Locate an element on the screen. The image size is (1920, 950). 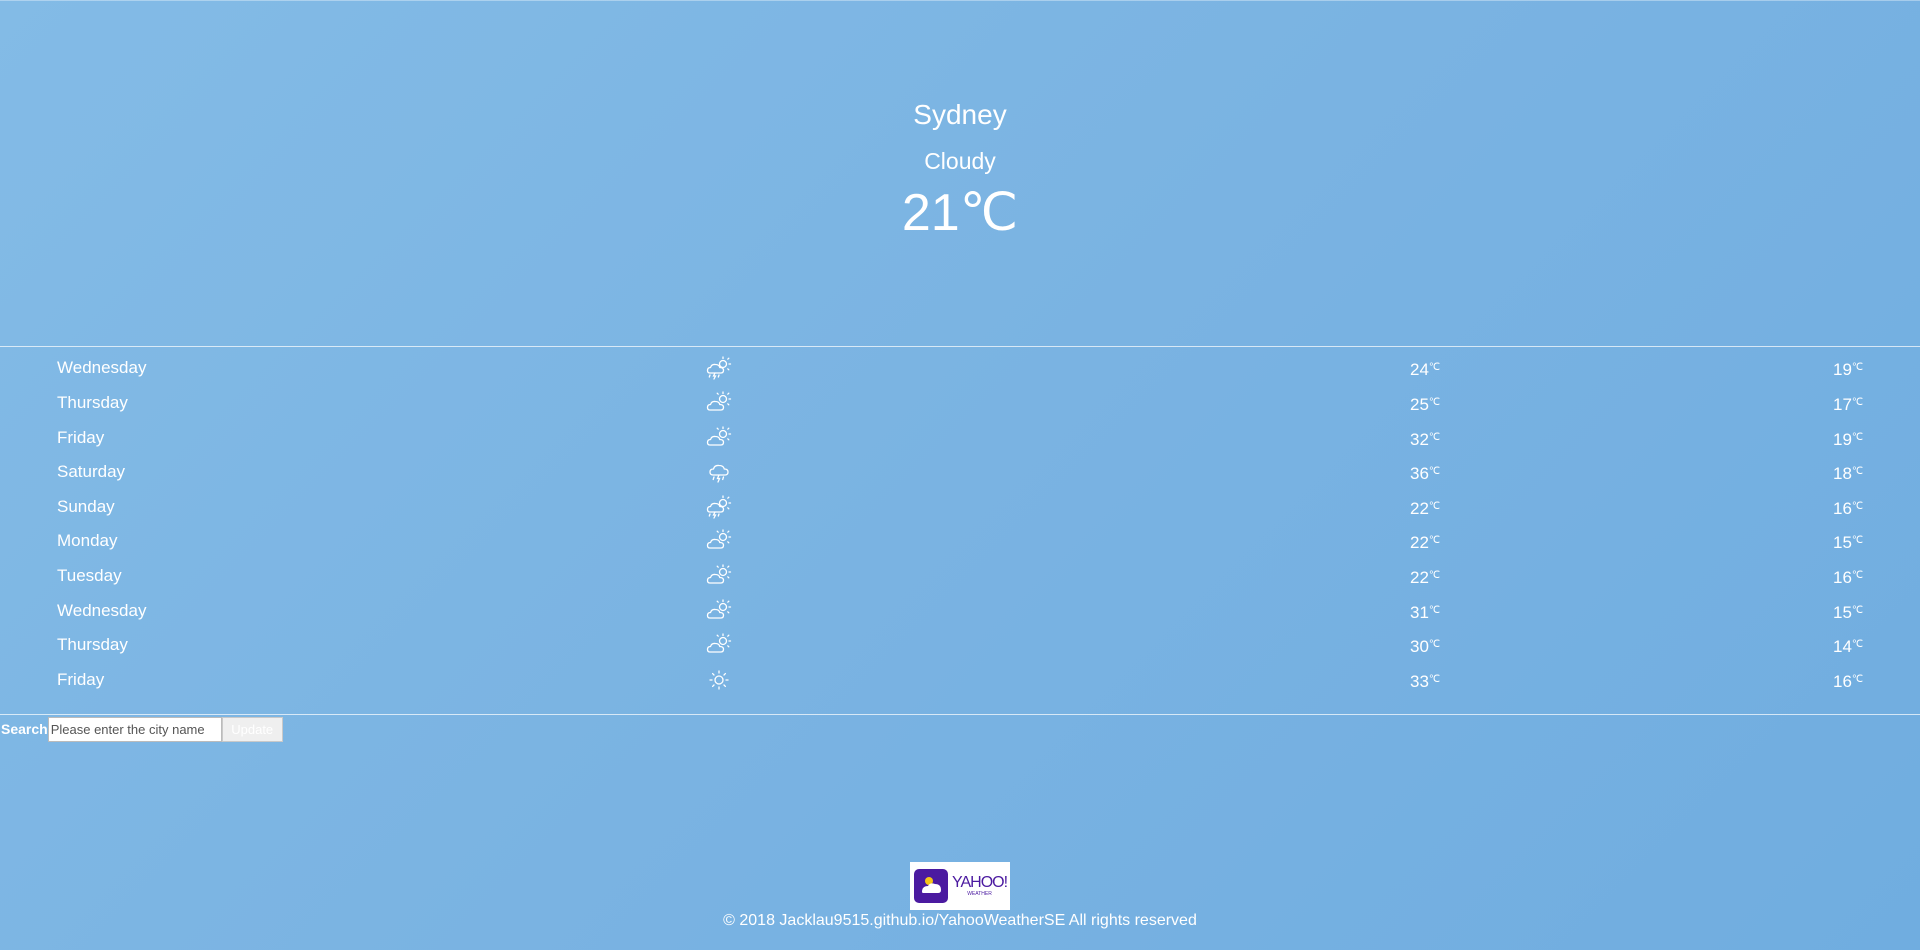
forecast-low-value: 17 is located at coordinates (1842, 404).